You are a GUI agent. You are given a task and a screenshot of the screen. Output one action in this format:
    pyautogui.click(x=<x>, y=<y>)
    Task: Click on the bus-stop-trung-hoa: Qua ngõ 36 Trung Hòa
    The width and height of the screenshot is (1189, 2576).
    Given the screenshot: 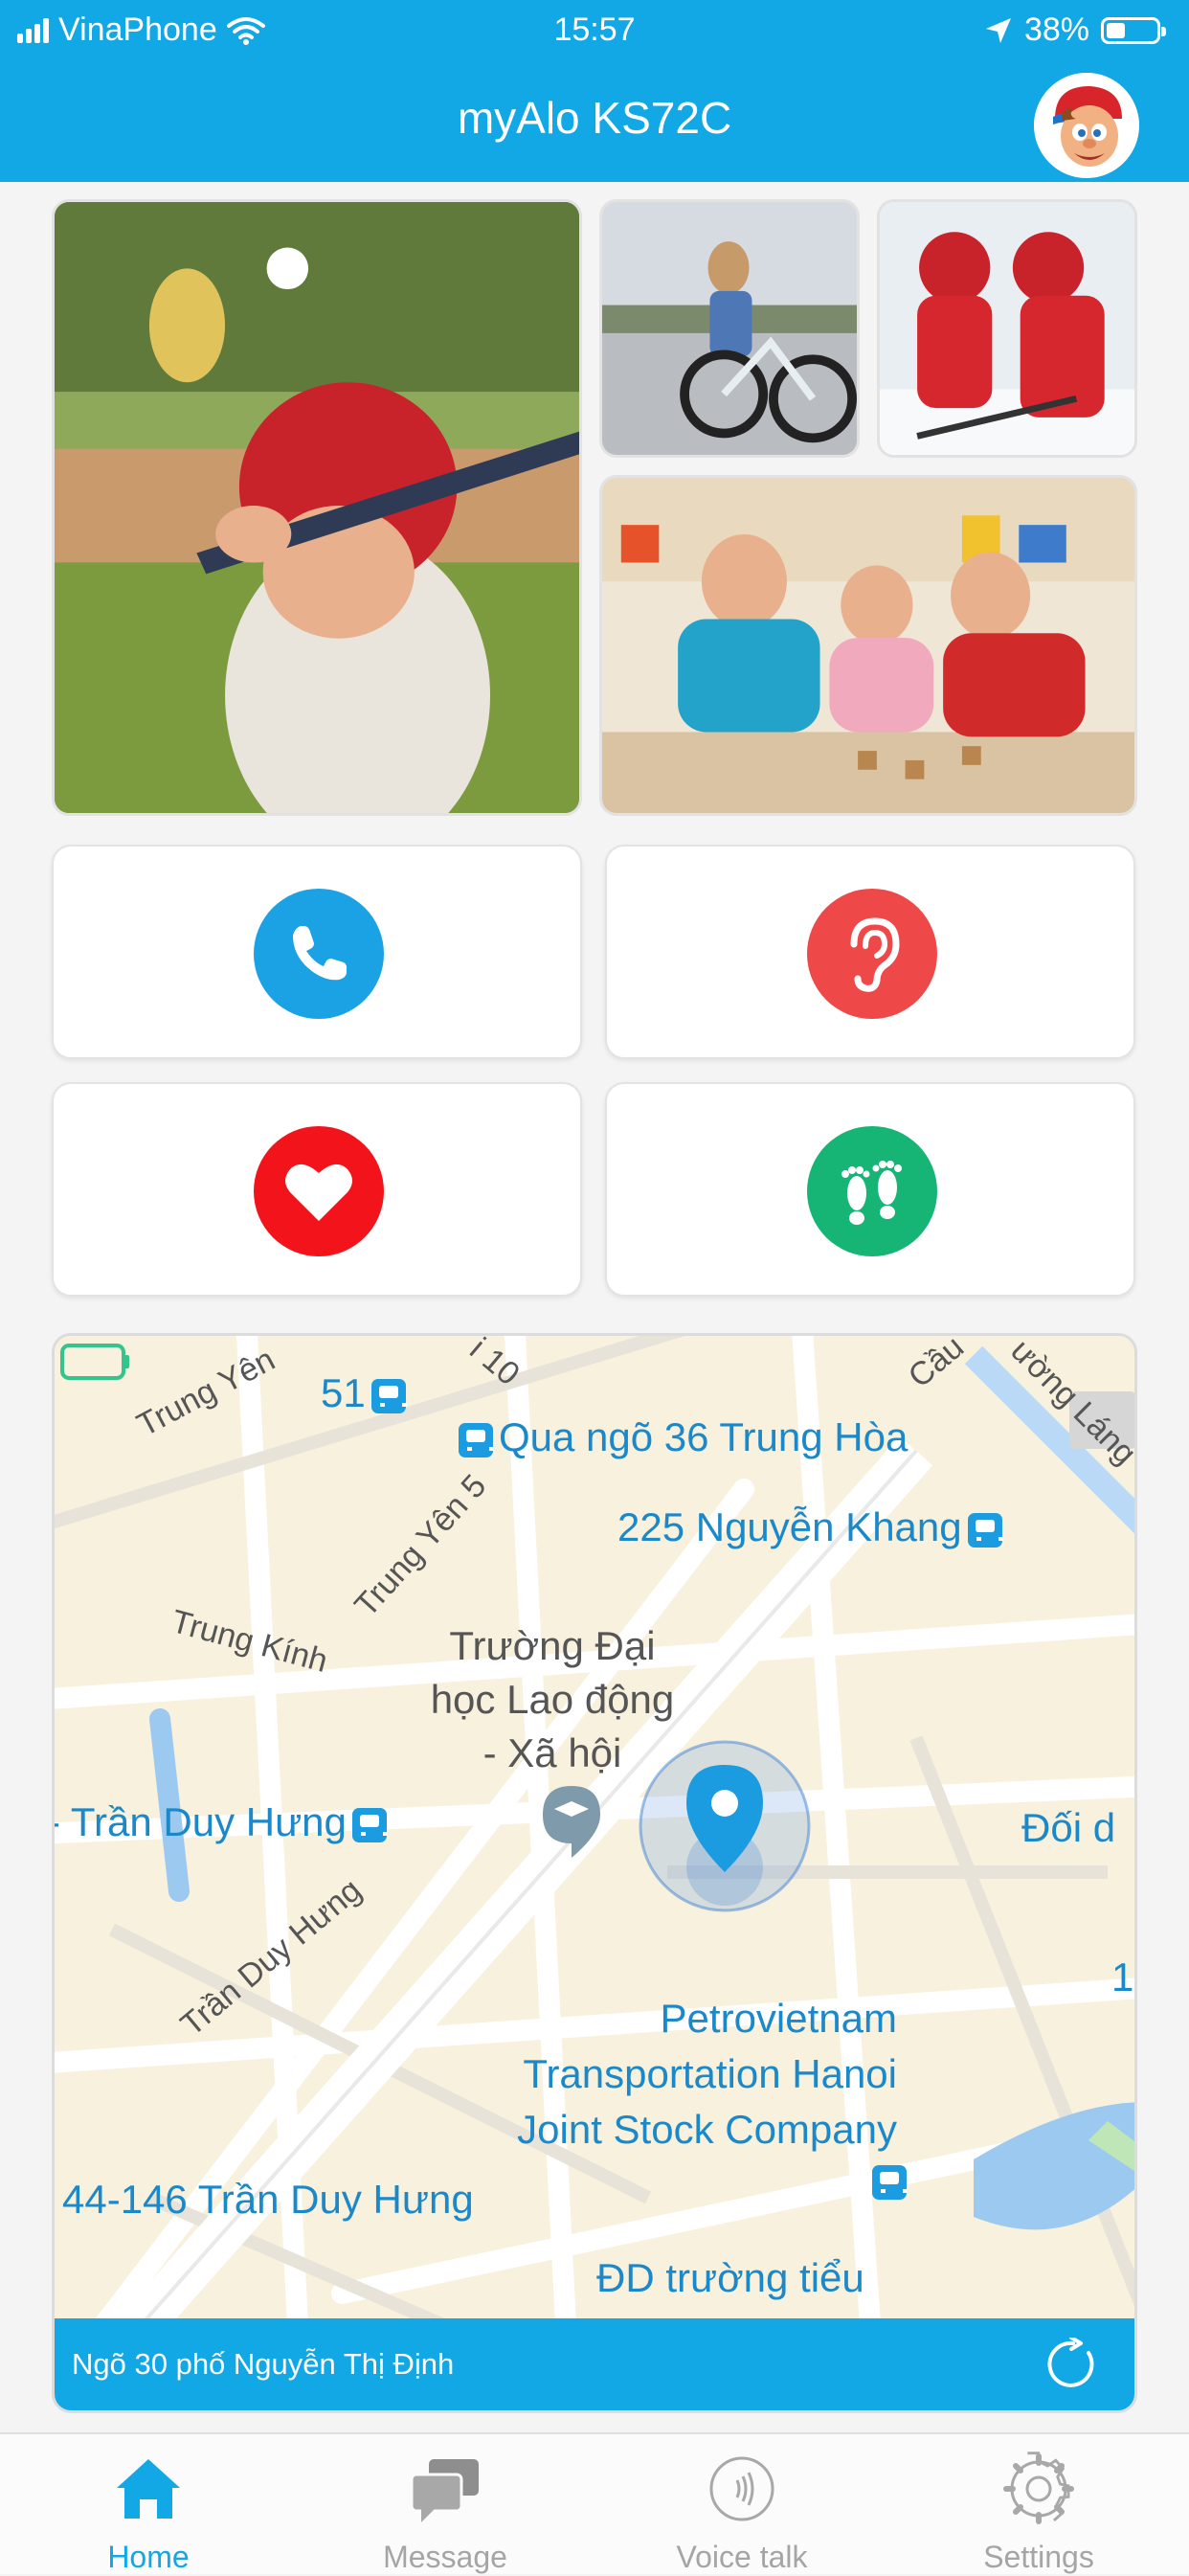 What is the action you would take?
    pyautogui.click(x=680, y=1437)
    